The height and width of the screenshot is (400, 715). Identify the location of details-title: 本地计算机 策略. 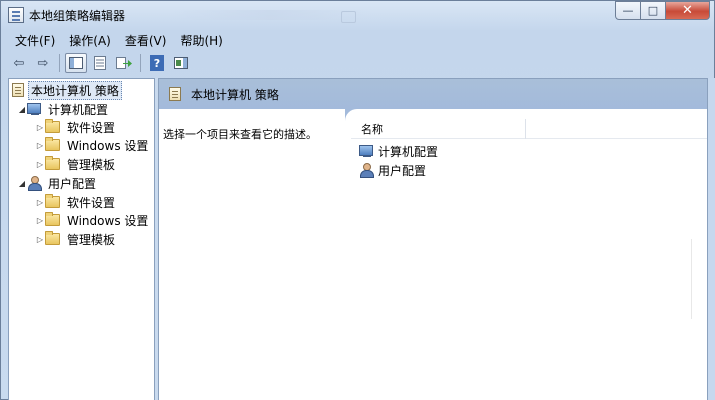
(235, 94).